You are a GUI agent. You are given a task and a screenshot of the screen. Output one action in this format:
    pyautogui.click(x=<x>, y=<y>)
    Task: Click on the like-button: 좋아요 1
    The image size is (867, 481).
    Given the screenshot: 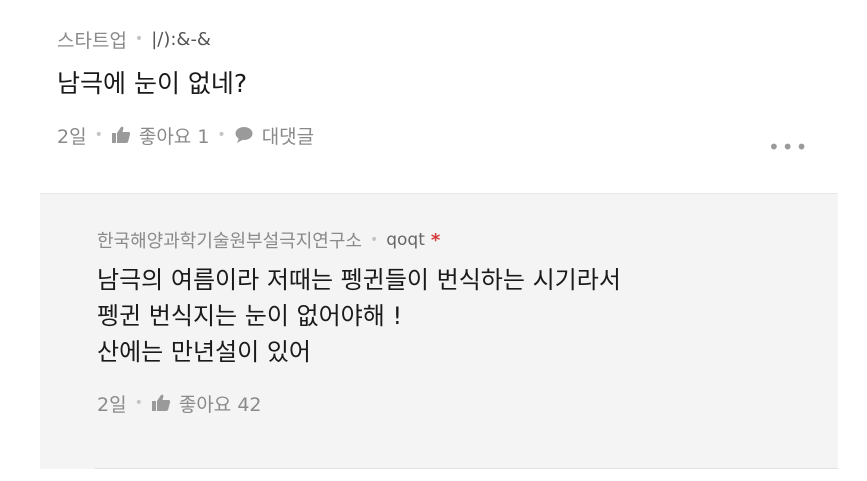 What is the action you would take?
    pyautogui.click(x=160, y=135)
    